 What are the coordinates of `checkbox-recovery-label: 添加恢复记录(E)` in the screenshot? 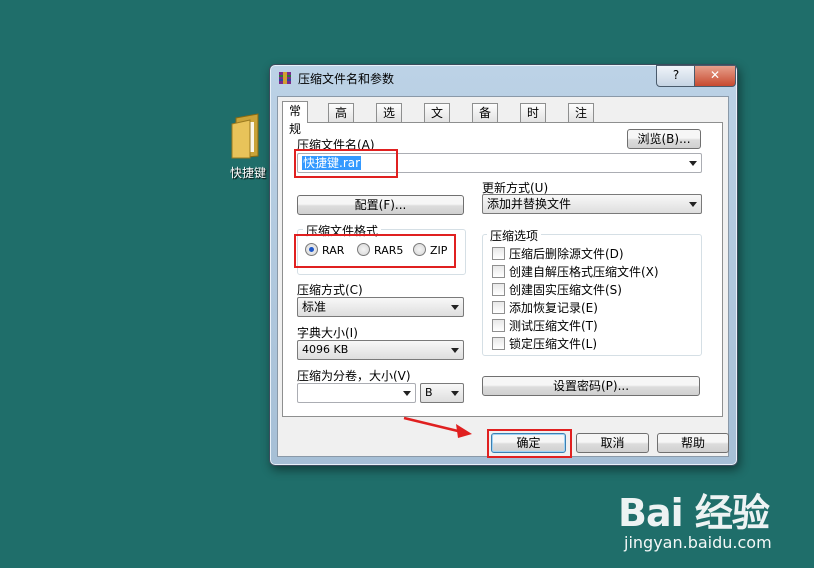 It's located at (553, 308).